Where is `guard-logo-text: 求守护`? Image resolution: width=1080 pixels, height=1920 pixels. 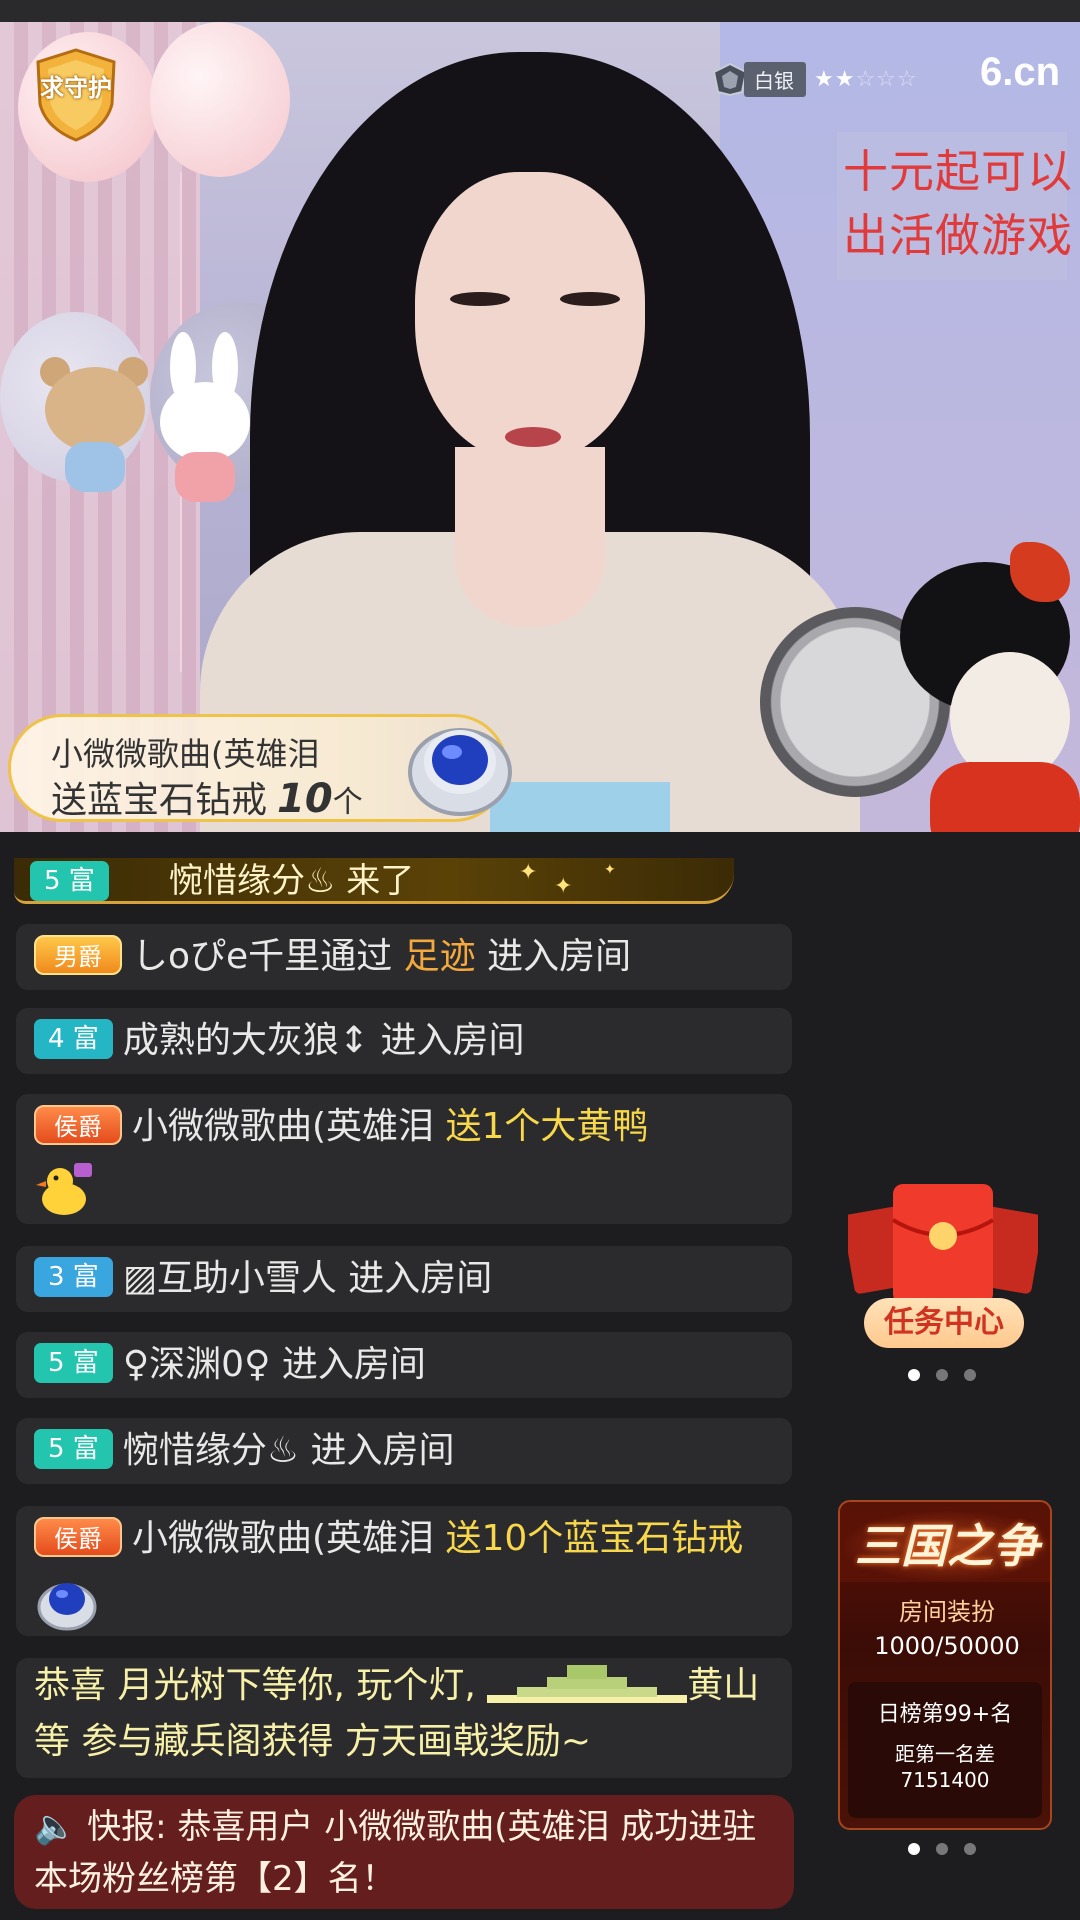 guard-logo-text: 求守护 is located at coordinates (76, 85).